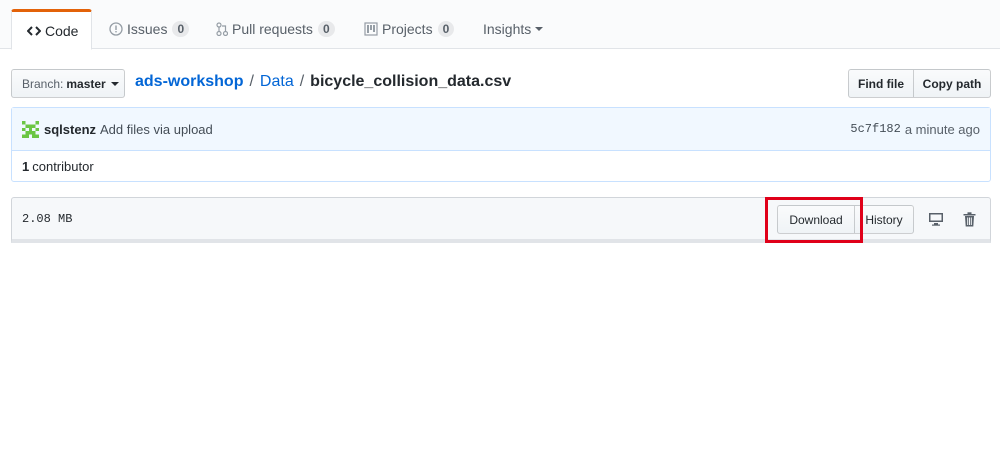 This screenshot has width=1000, height=457. I want to click on branch-select-button: Branch: master, so click(68, 83).